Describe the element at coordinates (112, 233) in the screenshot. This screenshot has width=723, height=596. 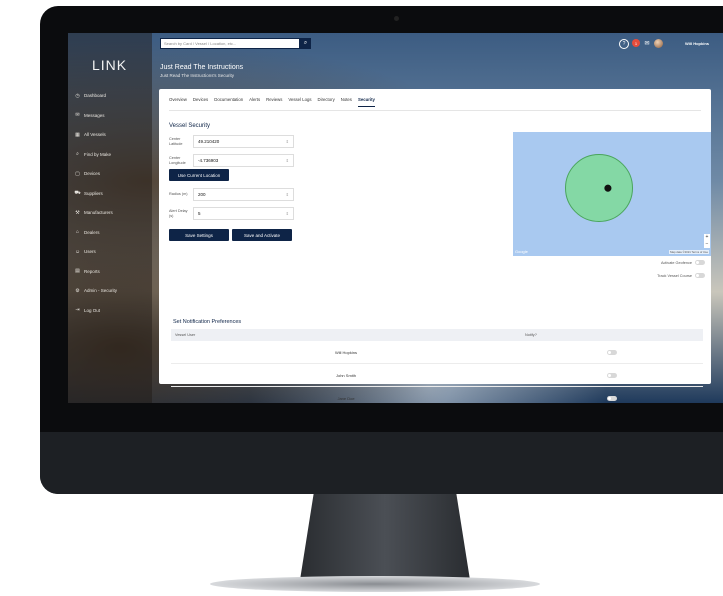
I see `sidebar-item-dealers: ⌂ Dealers` at that location.